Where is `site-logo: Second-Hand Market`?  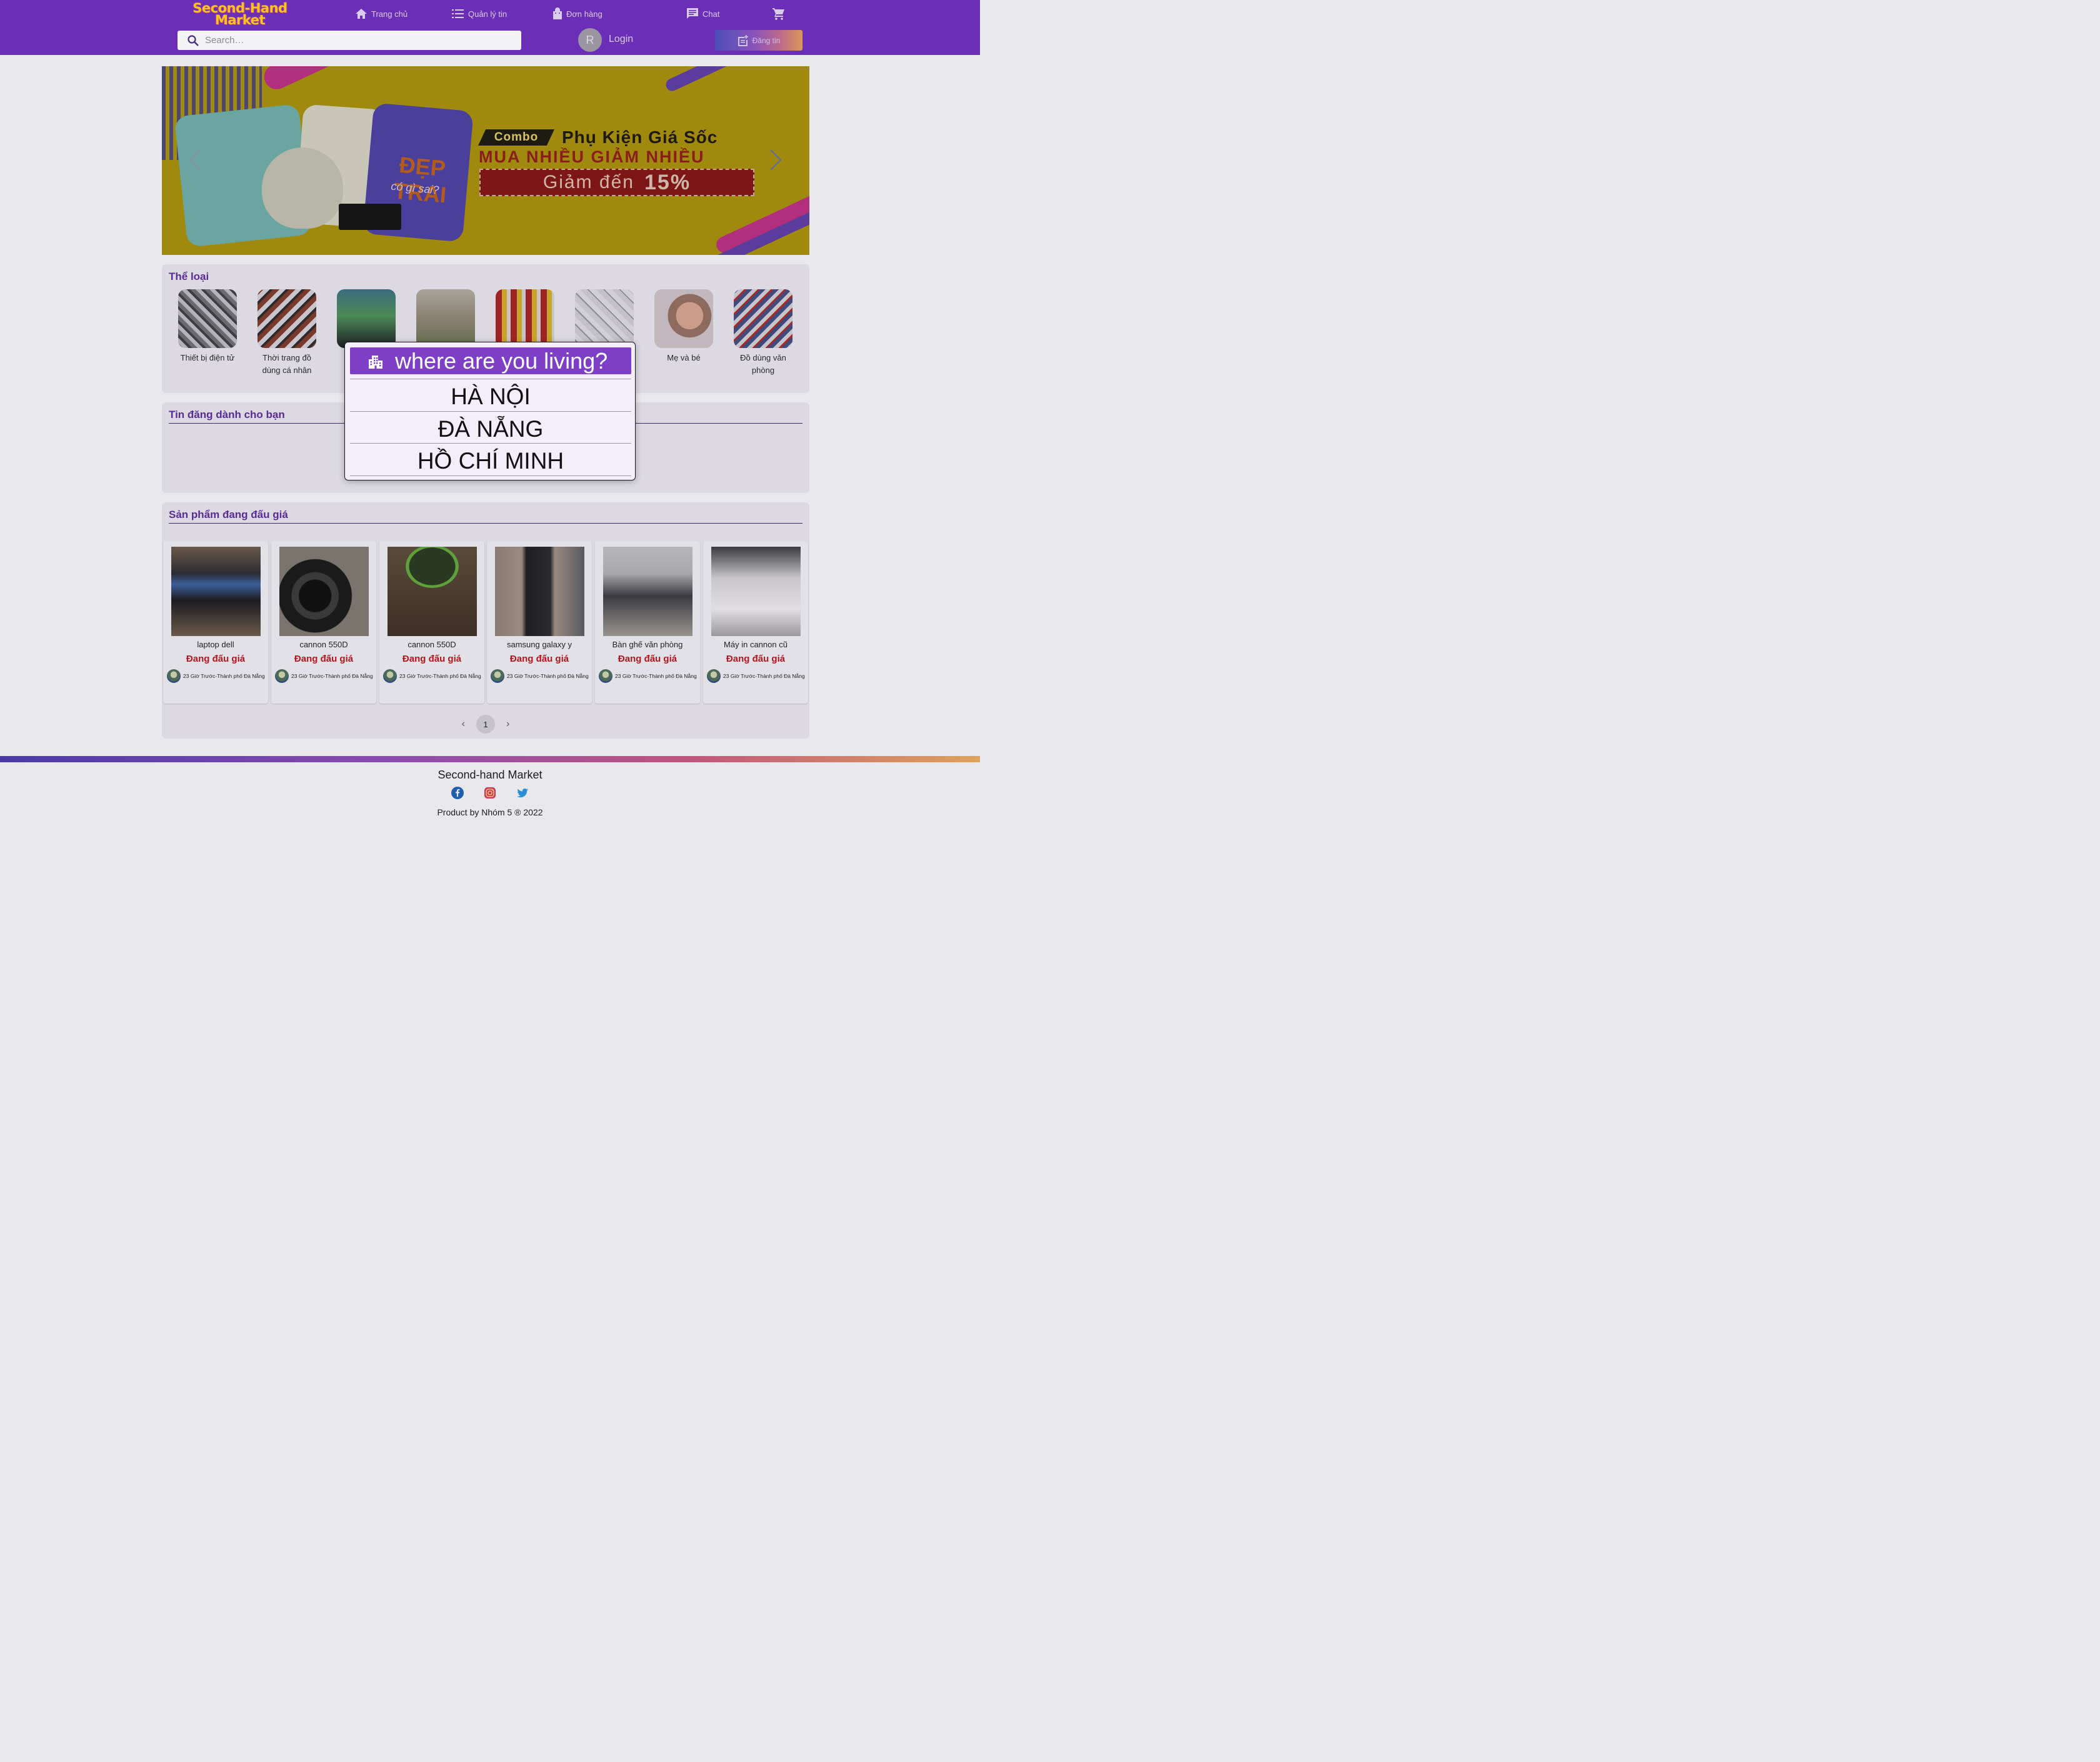 site-logo: Second-Hand Market is located at coordinates (240, 14).